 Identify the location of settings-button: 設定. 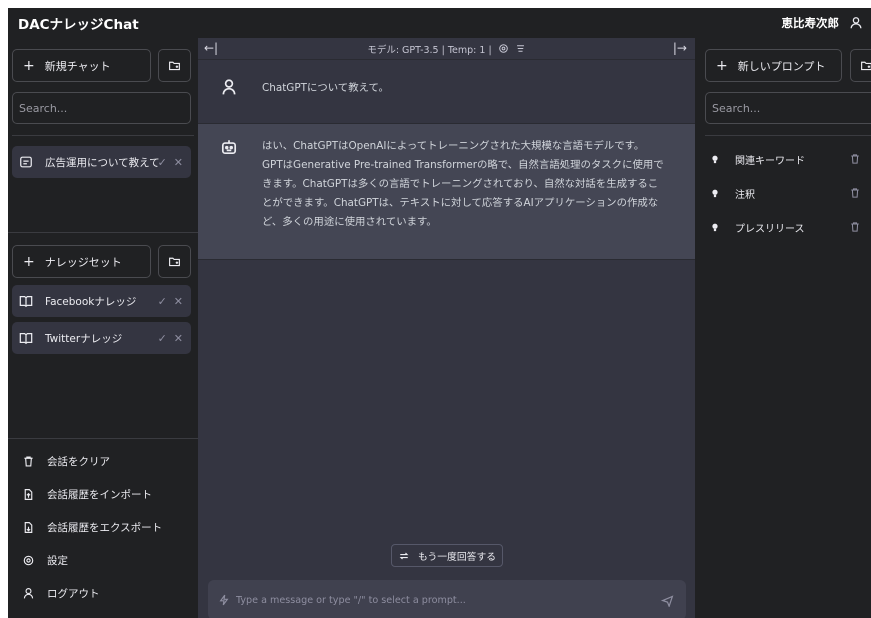
(45, 560).